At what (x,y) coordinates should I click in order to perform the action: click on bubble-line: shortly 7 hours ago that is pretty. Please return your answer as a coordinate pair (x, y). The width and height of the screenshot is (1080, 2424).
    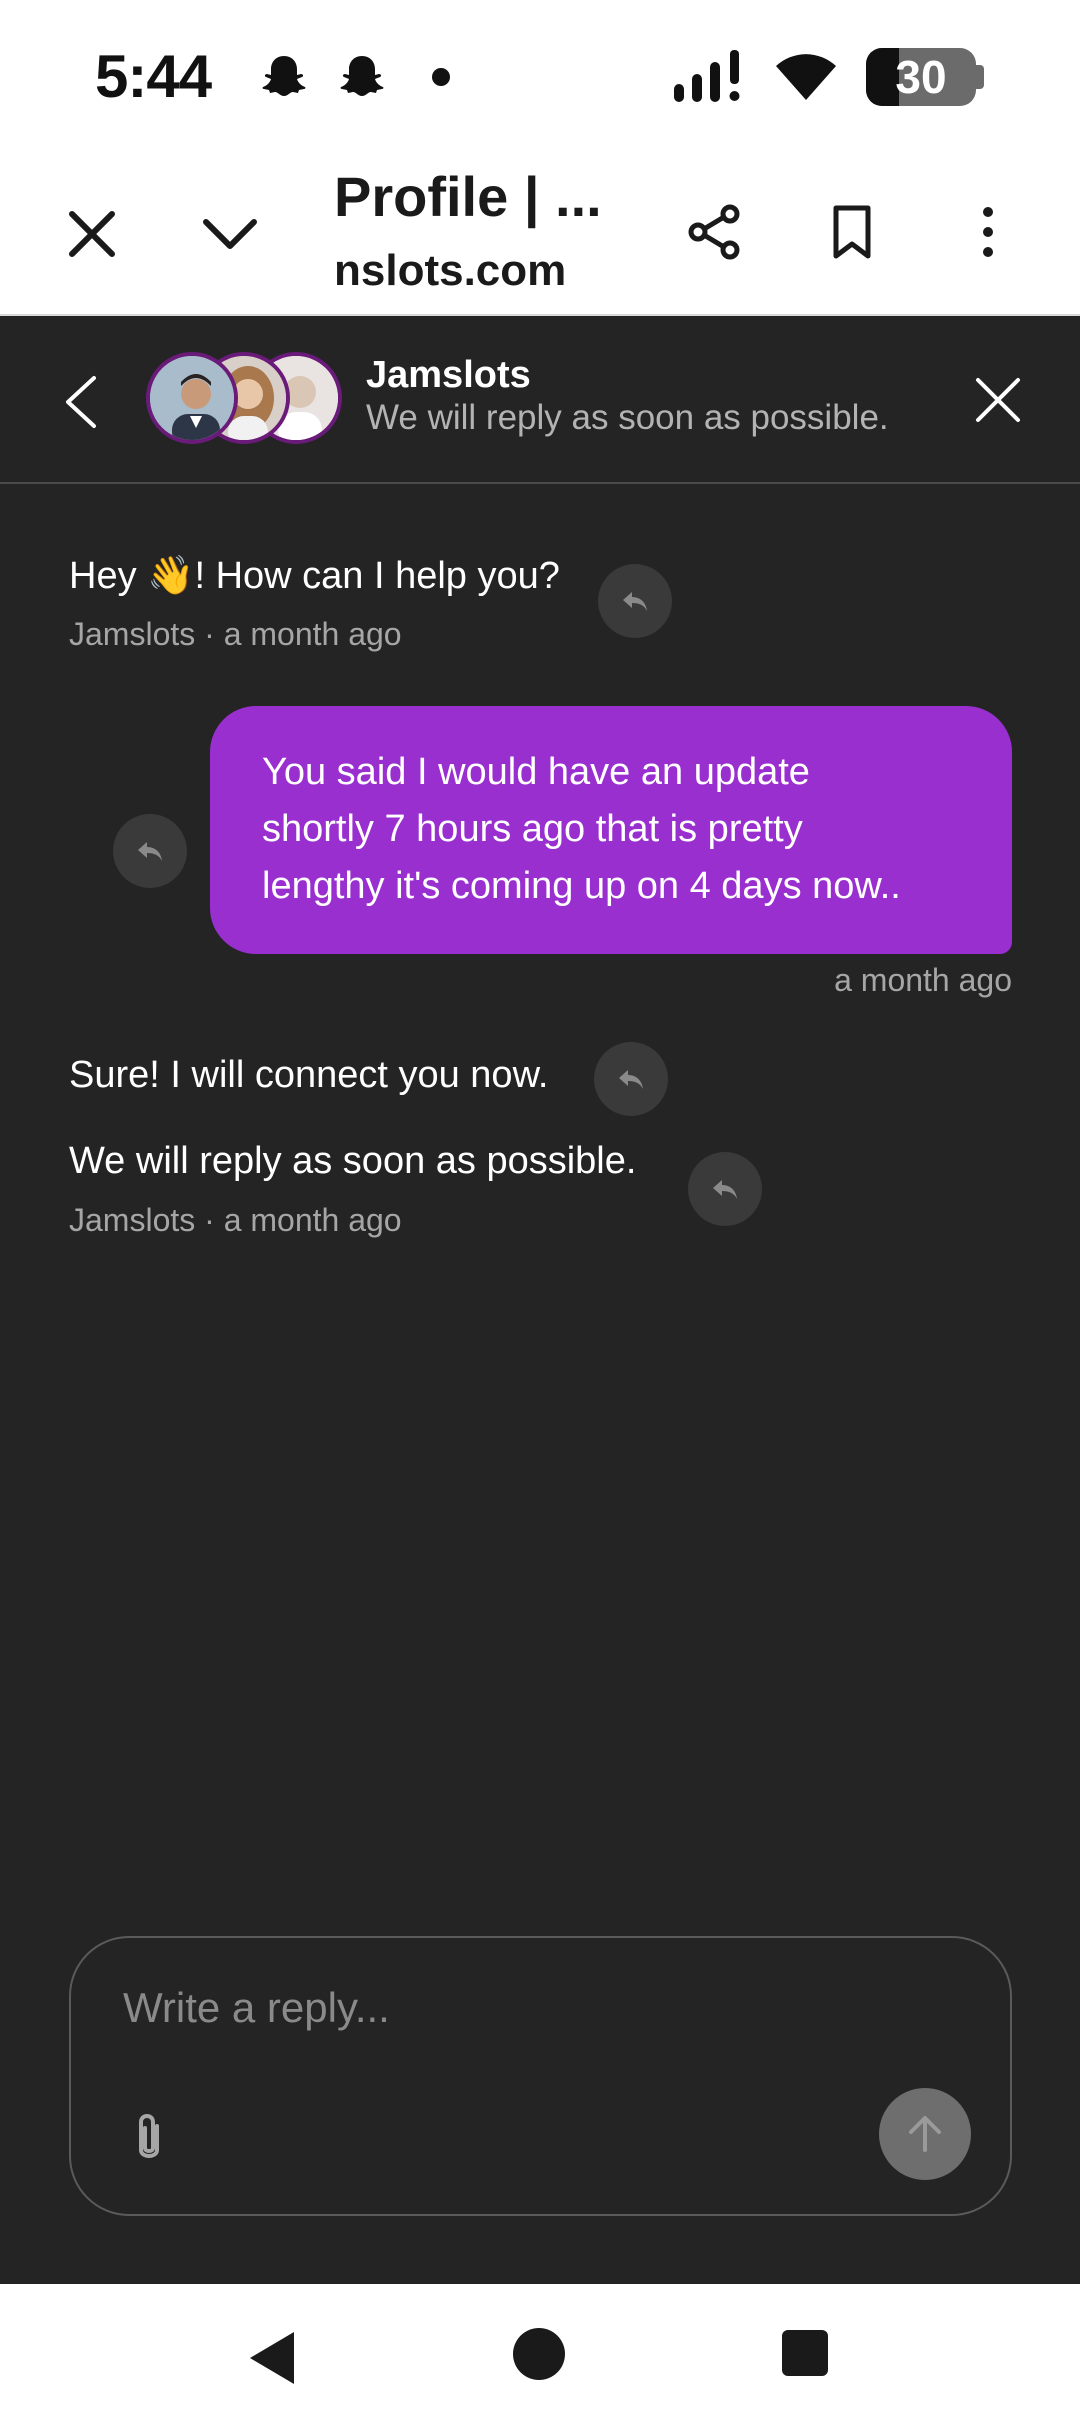
    Looking at the image, I should click on (532, 829).